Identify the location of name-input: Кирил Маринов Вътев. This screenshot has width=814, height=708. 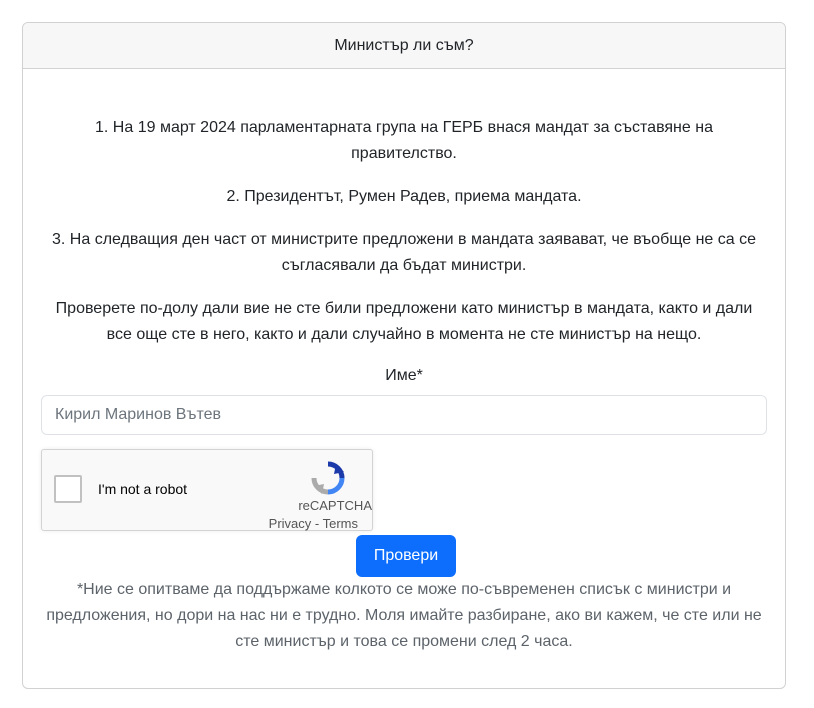
(404, 415).